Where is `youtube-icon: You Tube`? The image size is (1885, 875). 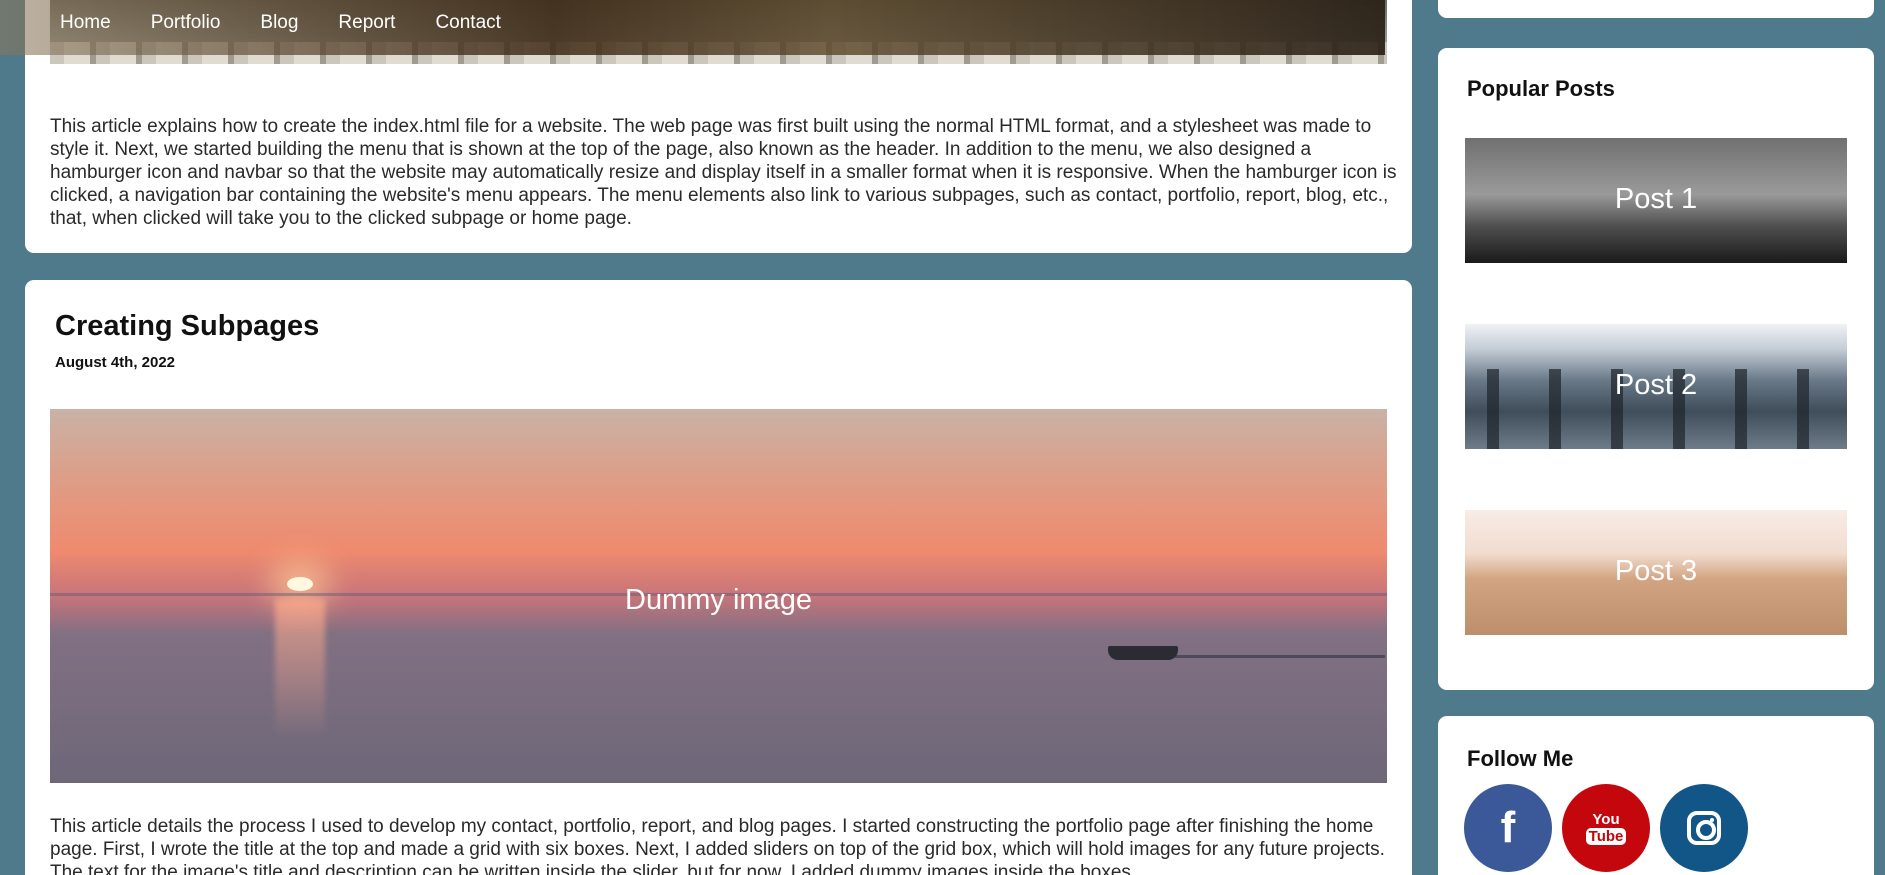 youtube-icon: You Tube is located at coordinates (1606, 827).